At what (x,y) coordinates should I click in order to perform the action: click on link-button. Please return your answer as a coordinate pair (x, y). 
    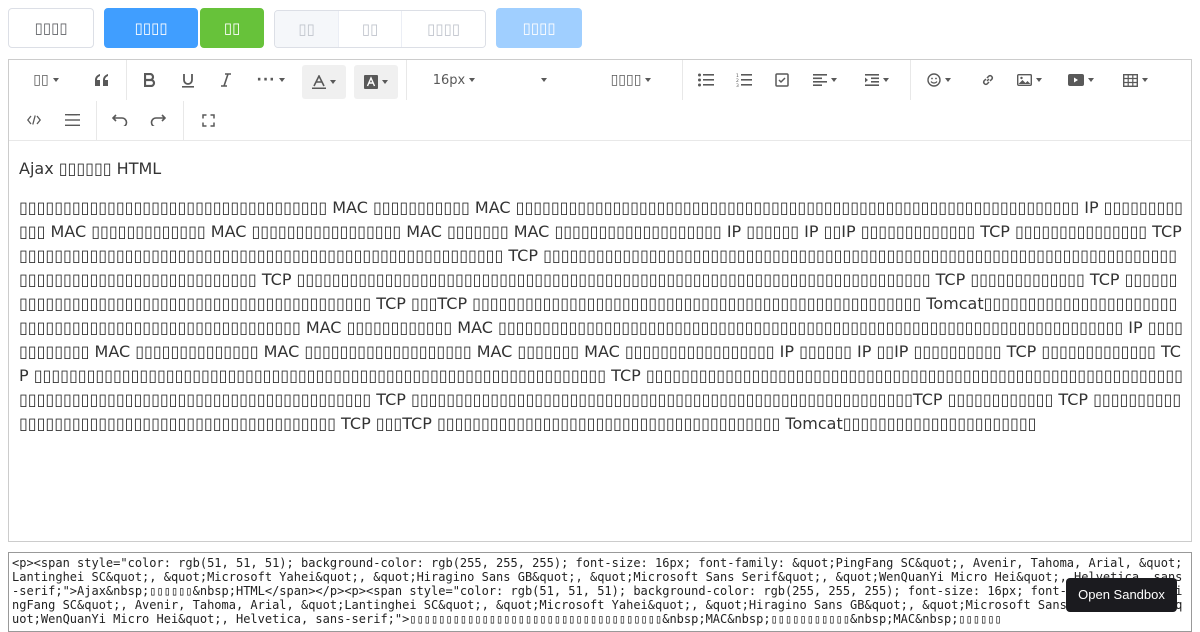
    Looking at the image, I should click on (988, 80).